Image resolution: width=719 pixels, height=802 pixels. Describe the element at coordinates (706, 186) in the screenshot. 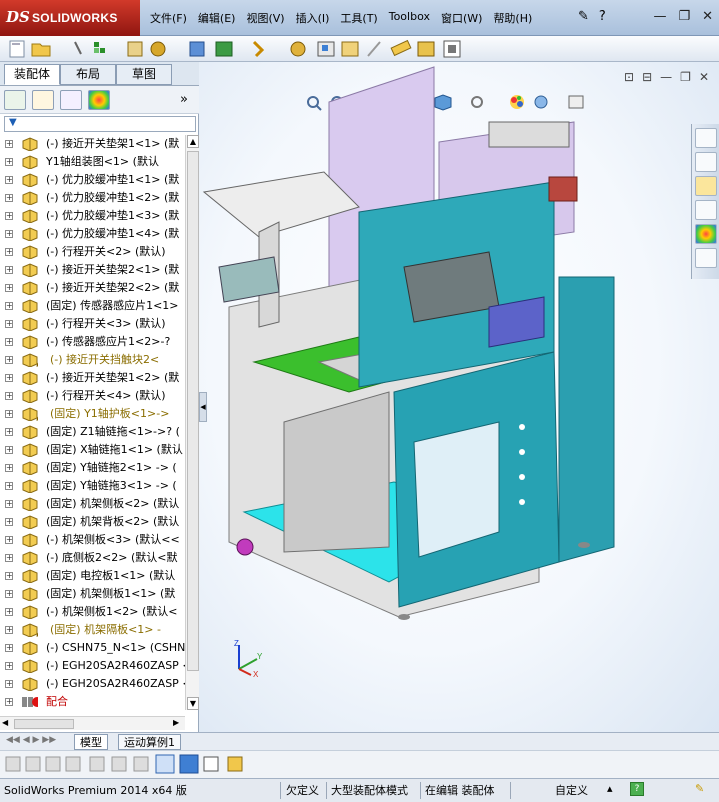

I see `file-explorer-icon` at that location.